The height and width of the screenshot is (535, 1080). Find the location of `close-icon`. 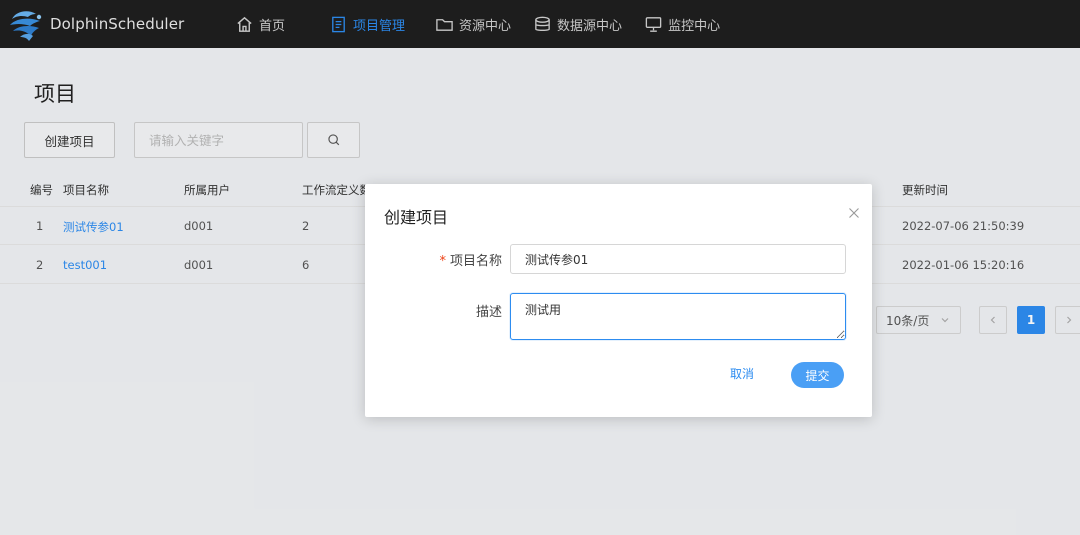

close-icon is located at coordinates (854, 213).